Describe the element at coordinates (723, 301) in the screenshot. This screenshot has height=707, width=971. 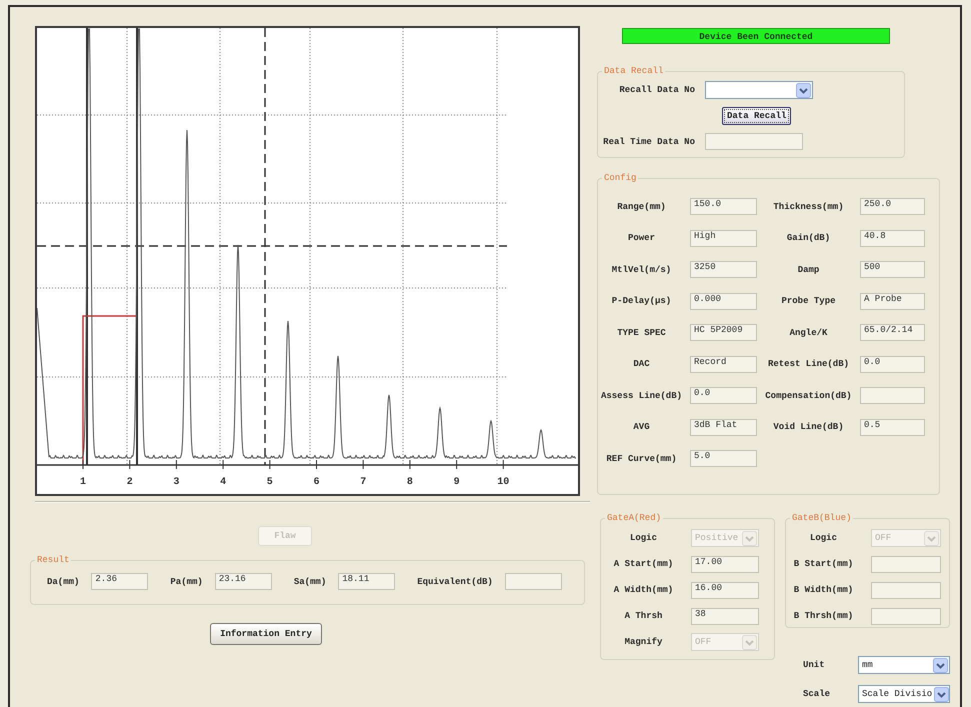
I see `input-field: 0.000` at that location.